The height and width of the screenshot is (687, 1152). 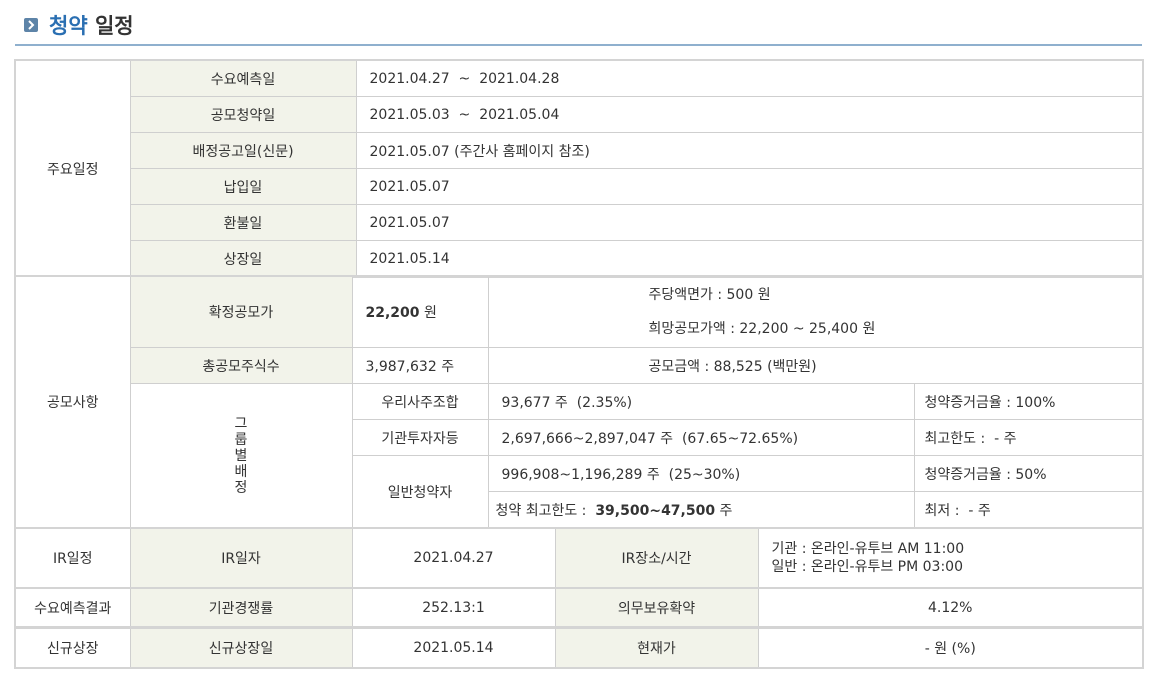 What do you see at coordinates (243, 78) in the screenshot?
I see `row-label: 수요예측일` at bounding box center [243, 78].